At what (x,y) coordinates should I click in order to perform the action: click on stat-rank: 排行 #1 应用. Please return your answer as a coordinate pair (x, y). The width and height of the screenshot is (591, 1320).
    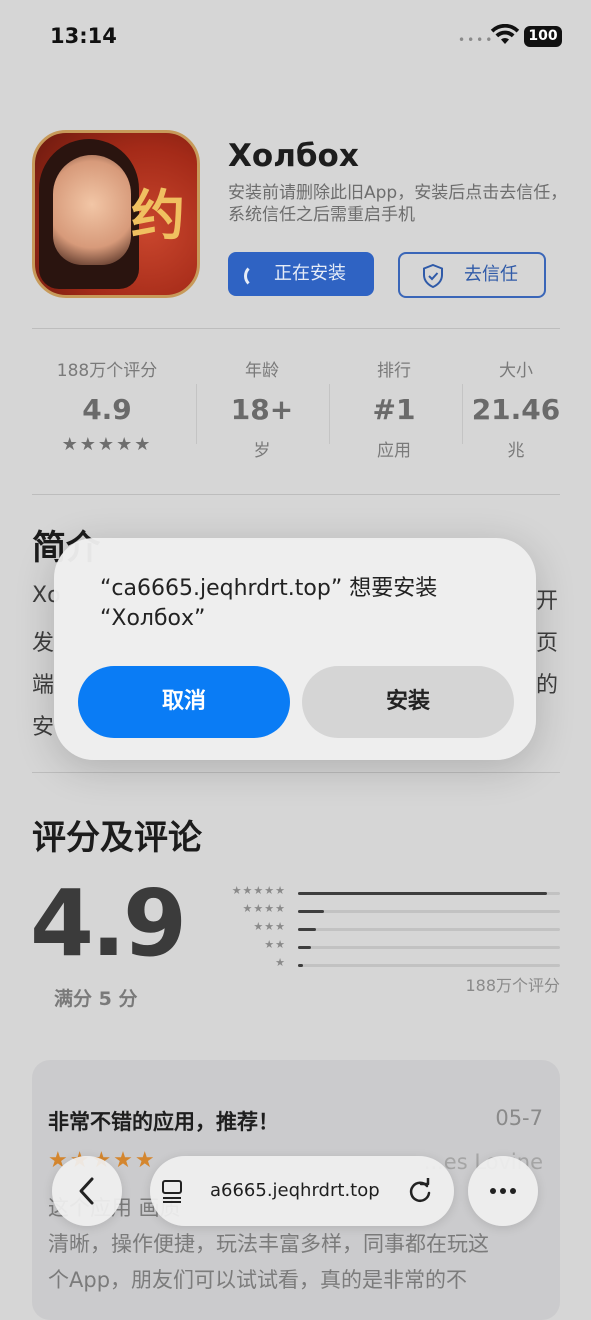
    Looking at the image, I should click on (394, 408).